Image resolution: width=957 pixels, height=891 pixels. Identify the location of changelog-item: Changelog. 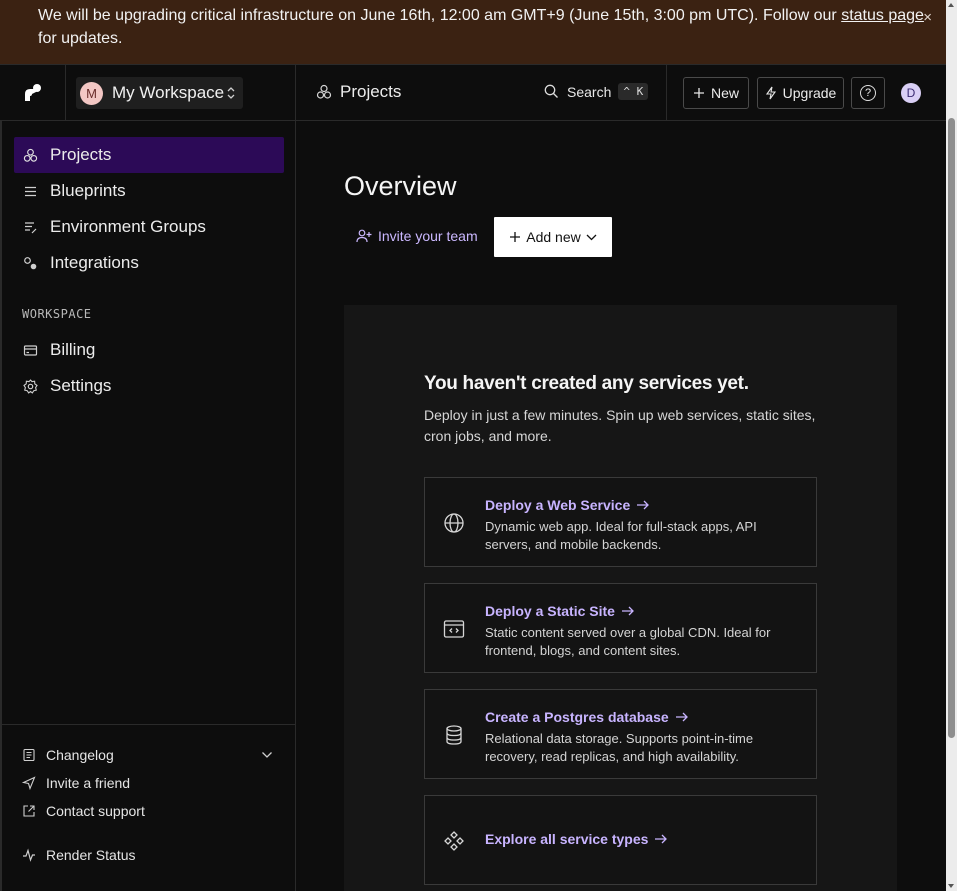
(68, 755).